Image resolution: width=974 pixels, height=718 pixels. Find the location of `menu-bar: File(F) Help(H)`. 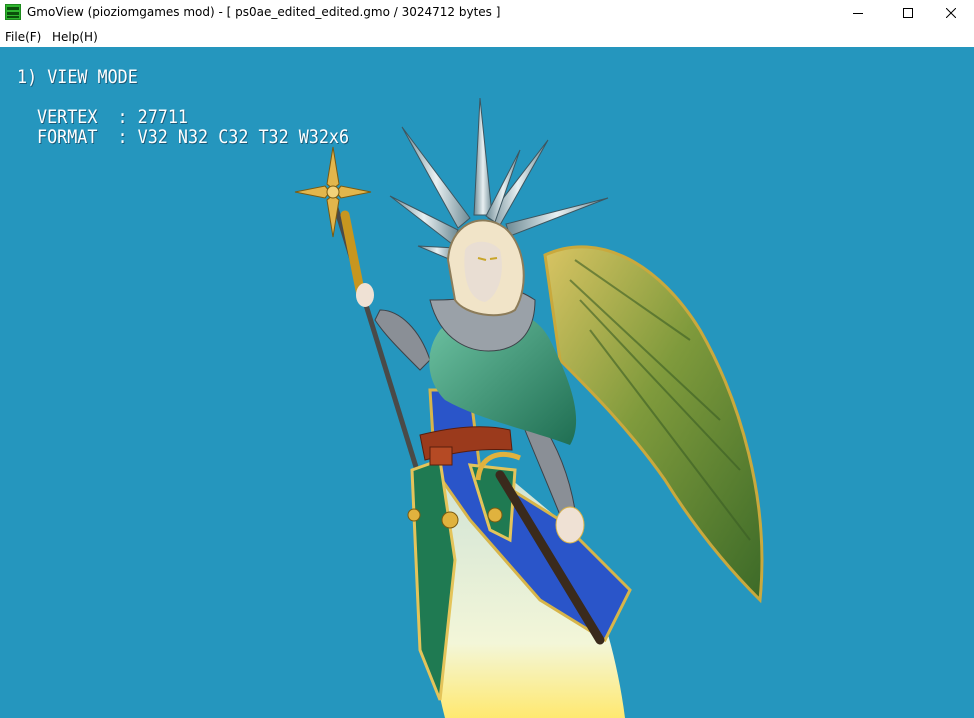

menu-bar: File(F) Help(H) is located at coordinates (487, 36).